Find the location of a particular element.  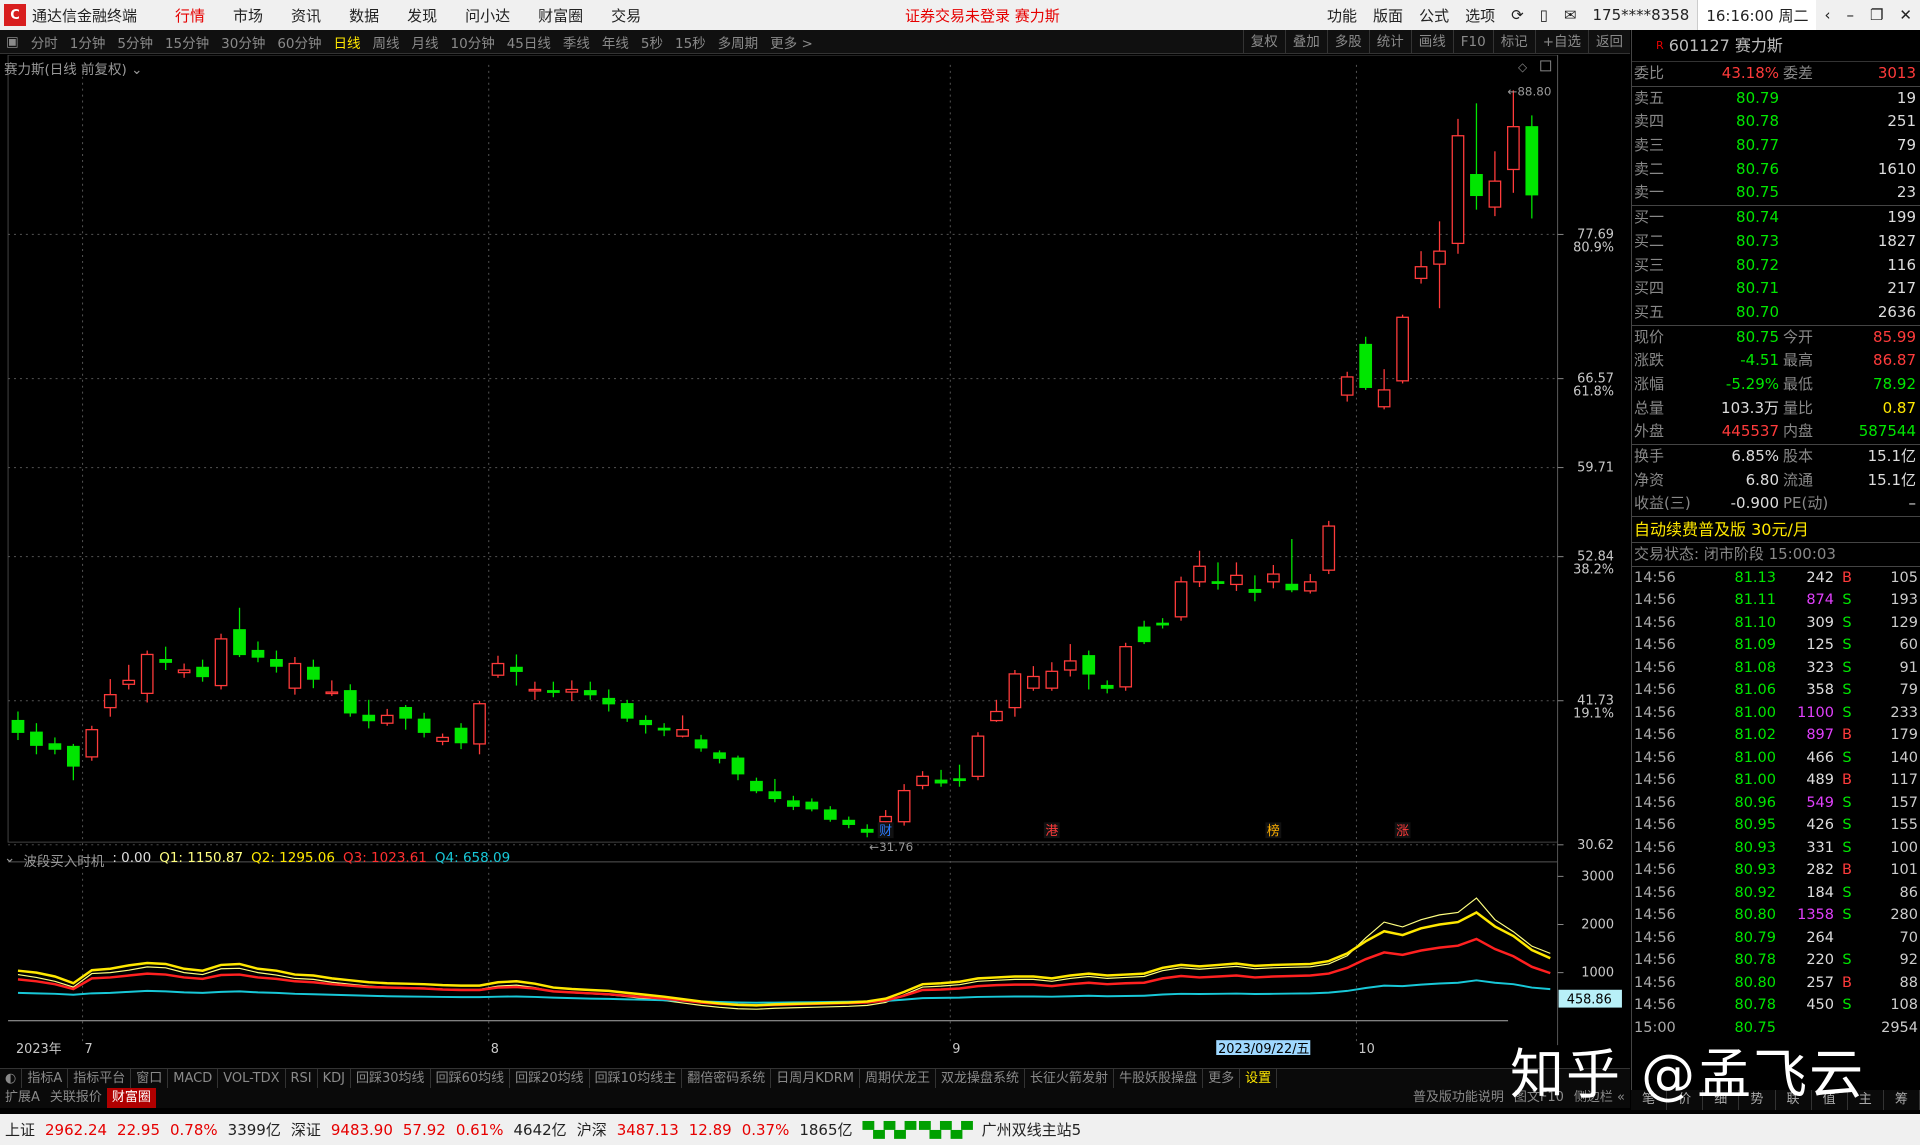

restore-icon: ❐ is located at coordinates (1876, 15).